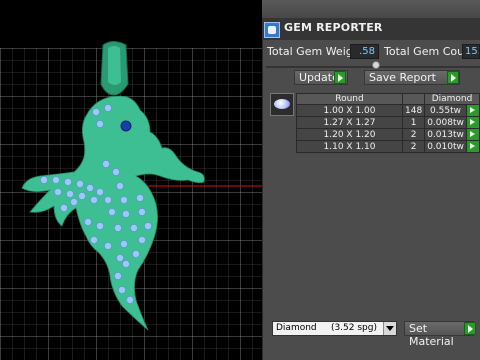 This screenshot has width=480, height=360. What do you see at coordinates (326, 328) in the screenshot?
I see `material-select-value: Diamond (3.52 spg)` at bounding box center [326, 328].